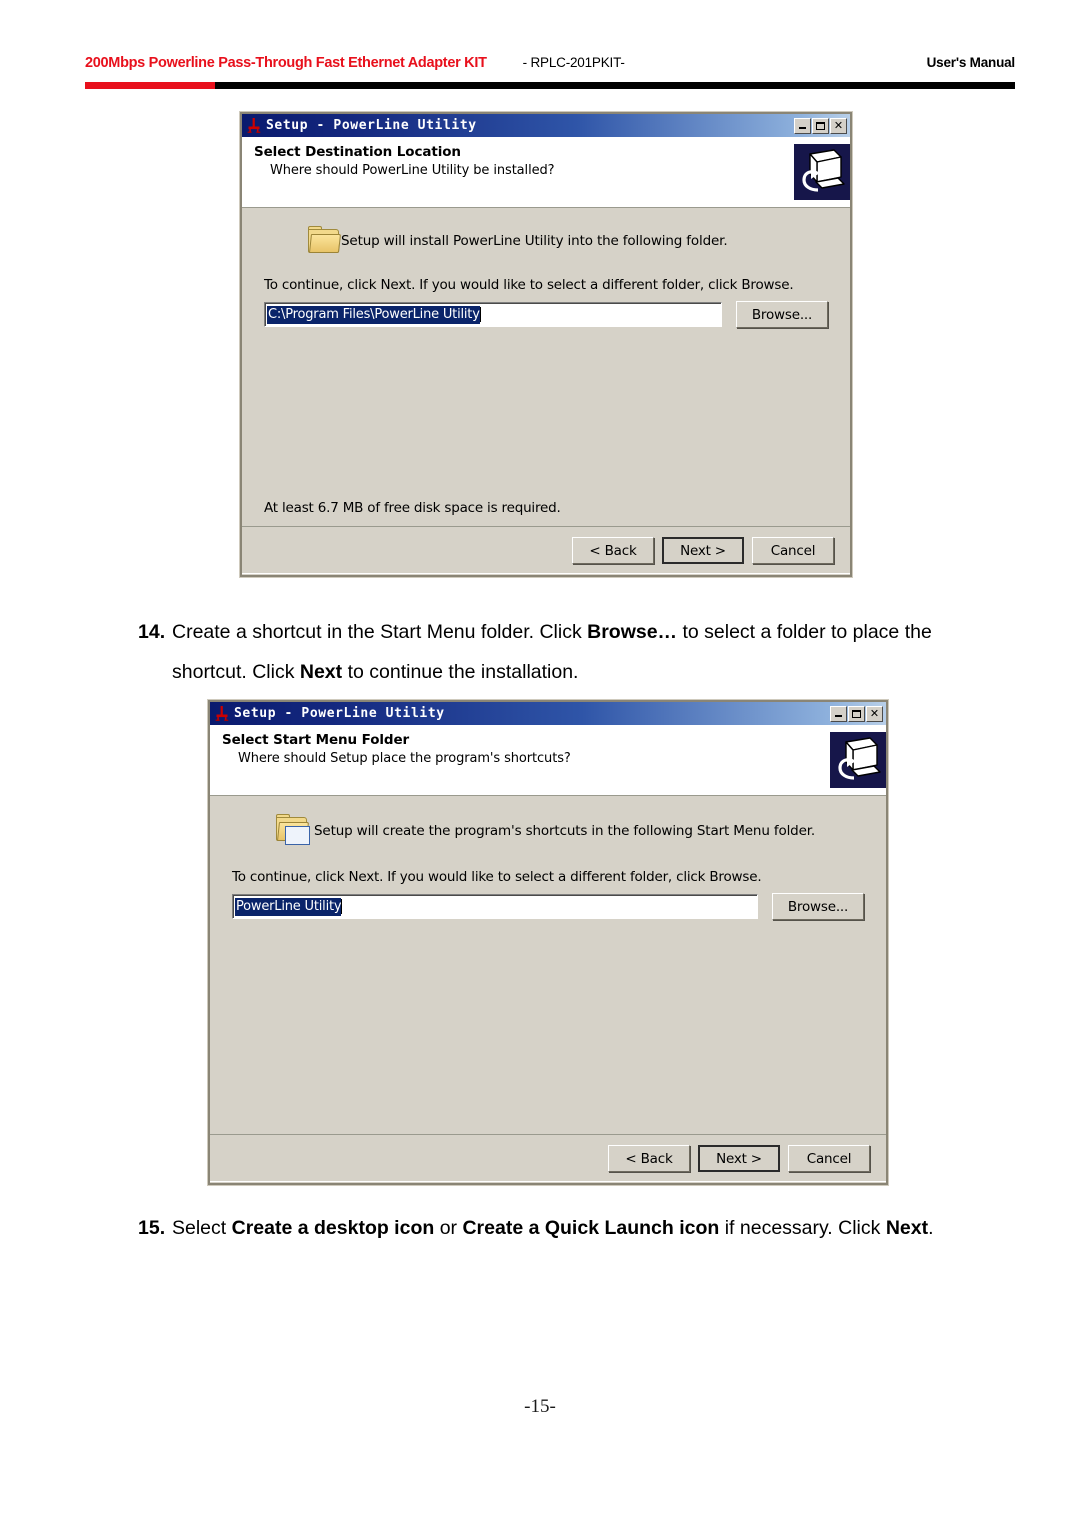  I want to click on header-rule-black, so click(615, 85).